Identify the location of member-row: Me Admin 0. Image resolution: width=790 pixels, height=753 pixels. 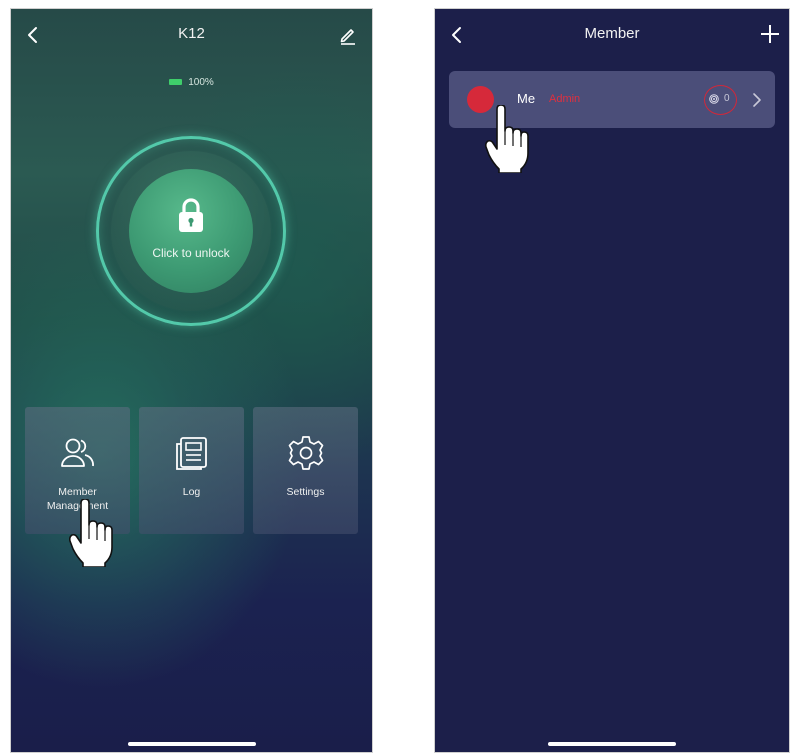
(612, 99).